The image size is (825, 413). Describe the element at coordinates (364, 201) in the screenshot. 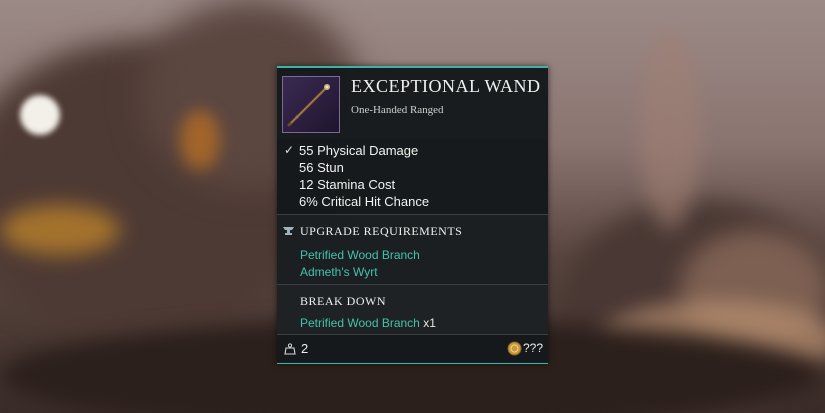

I see `stat-critical-chance: 6% Critical Hit Chance` at that location.